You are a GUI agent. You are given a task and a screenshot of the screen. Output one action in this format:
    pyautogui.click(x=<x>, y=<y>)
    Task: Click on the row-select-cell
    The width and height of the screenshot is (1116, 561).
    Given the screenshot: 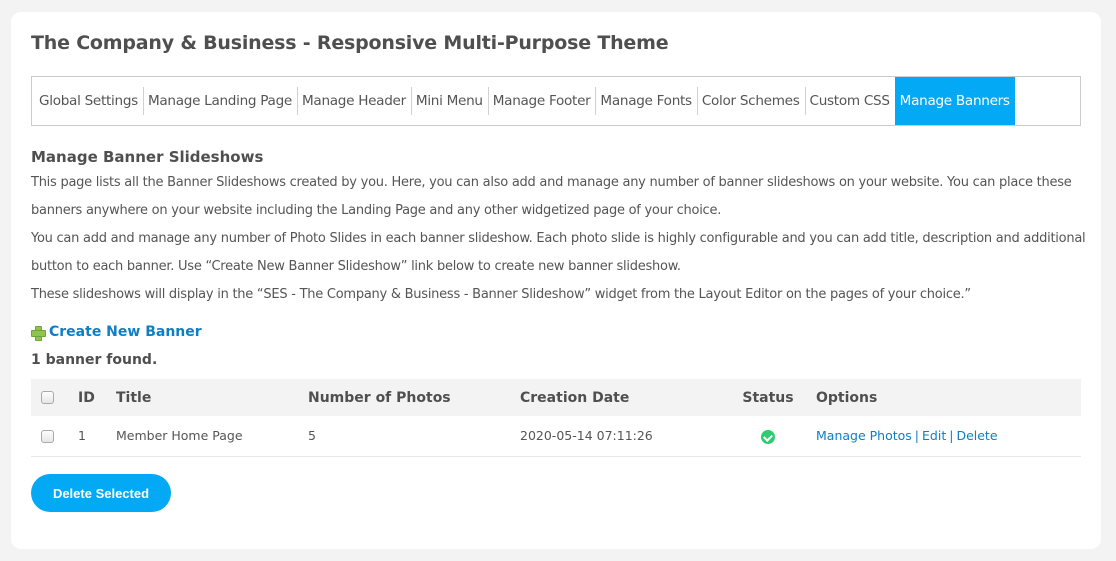 What is the action you would take?
    pyautogui.click(x=54, y=436)
    